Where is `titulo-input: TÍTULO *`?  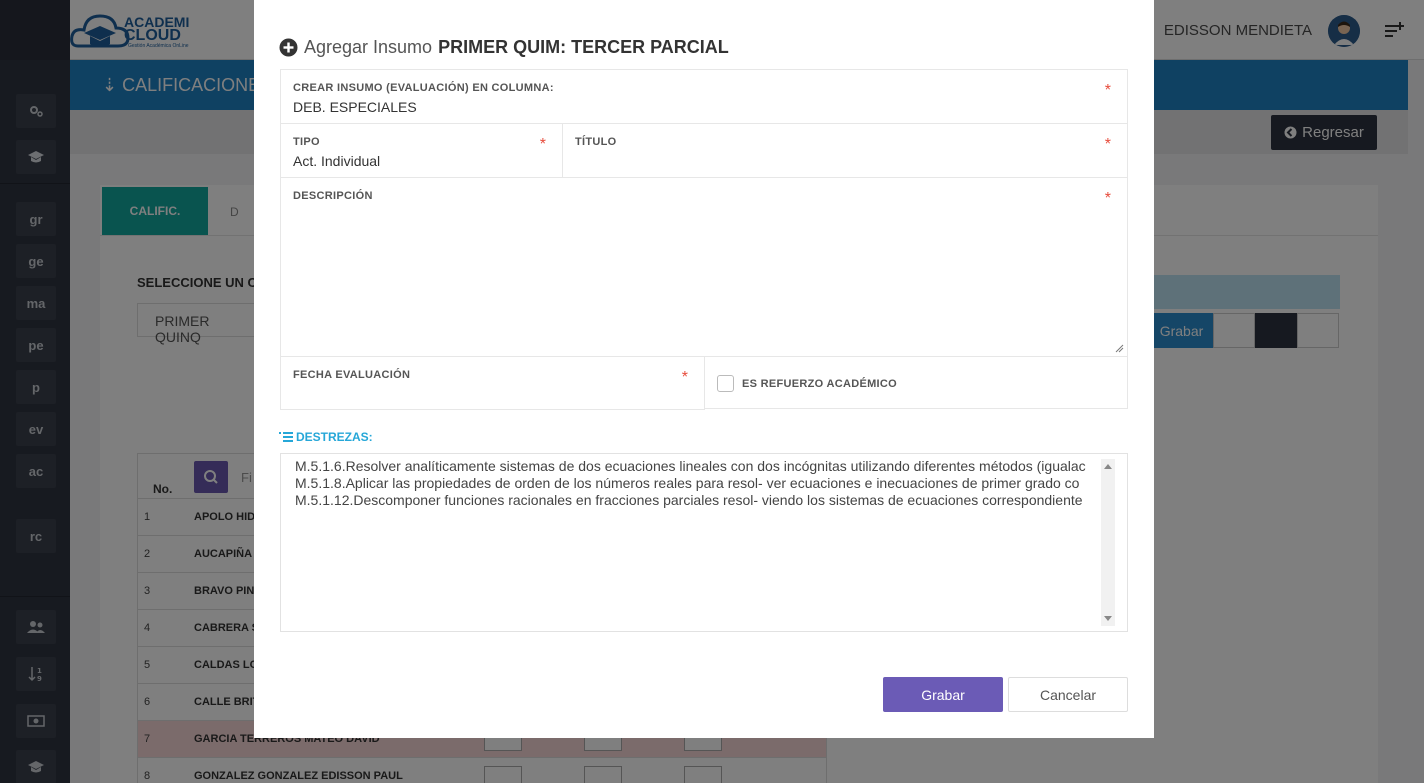 titulo-input: TÍTULO * is located at coordinates (845, 150).